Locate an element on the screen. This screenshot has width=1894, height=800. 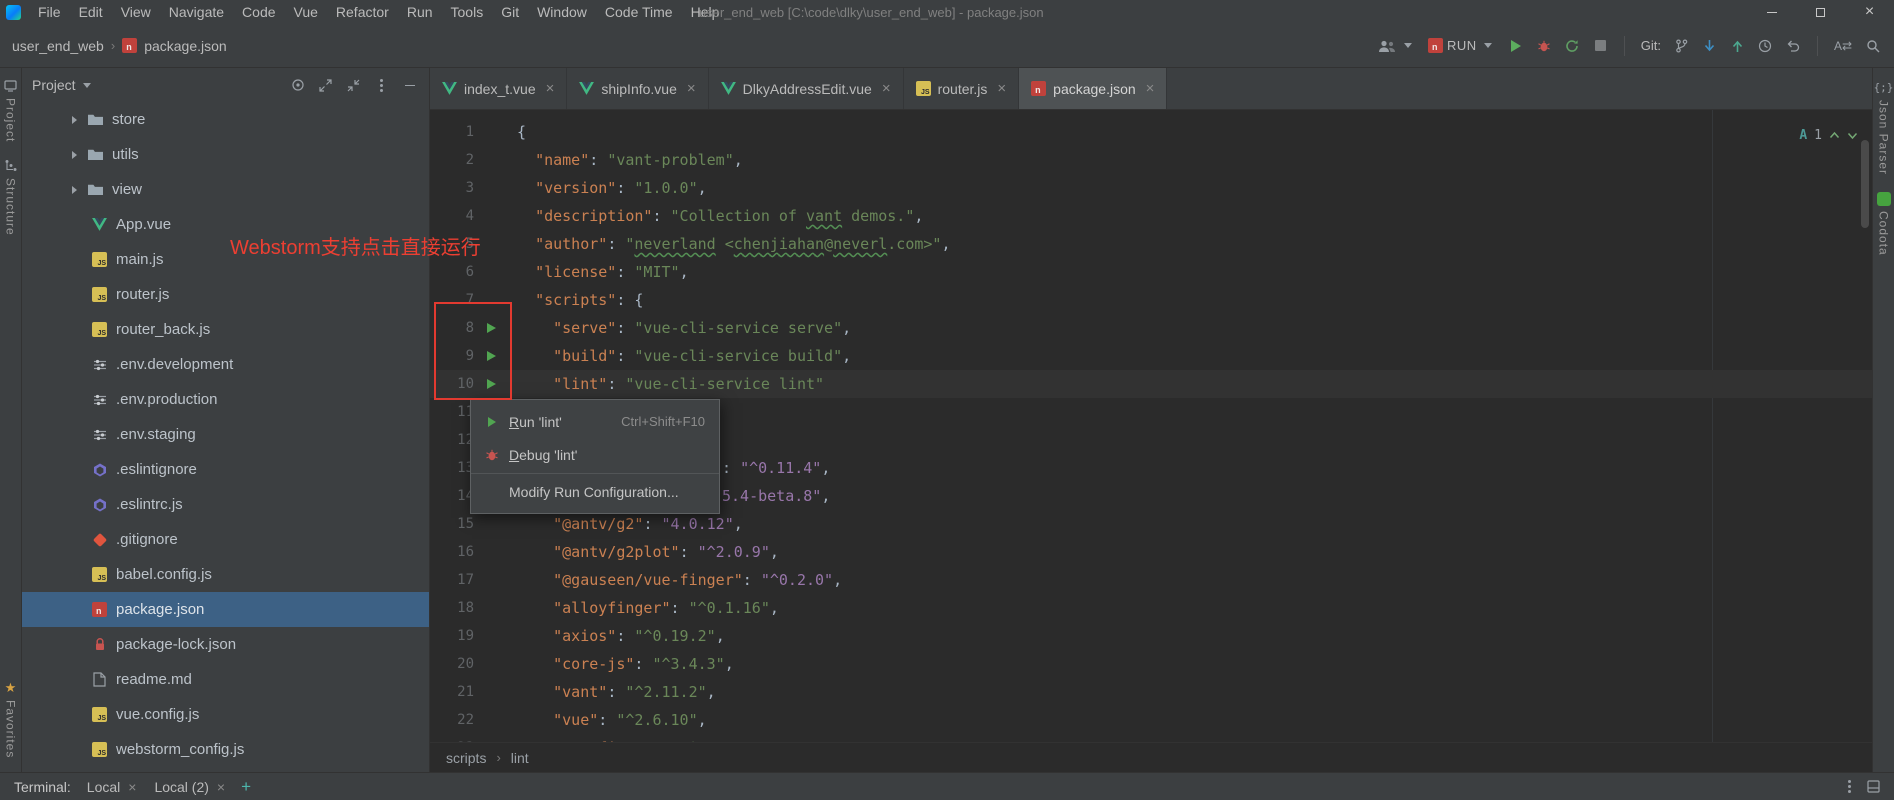
tool-window-button-json-parser: {;} Json Parser is located at coordinates (1884, 127).